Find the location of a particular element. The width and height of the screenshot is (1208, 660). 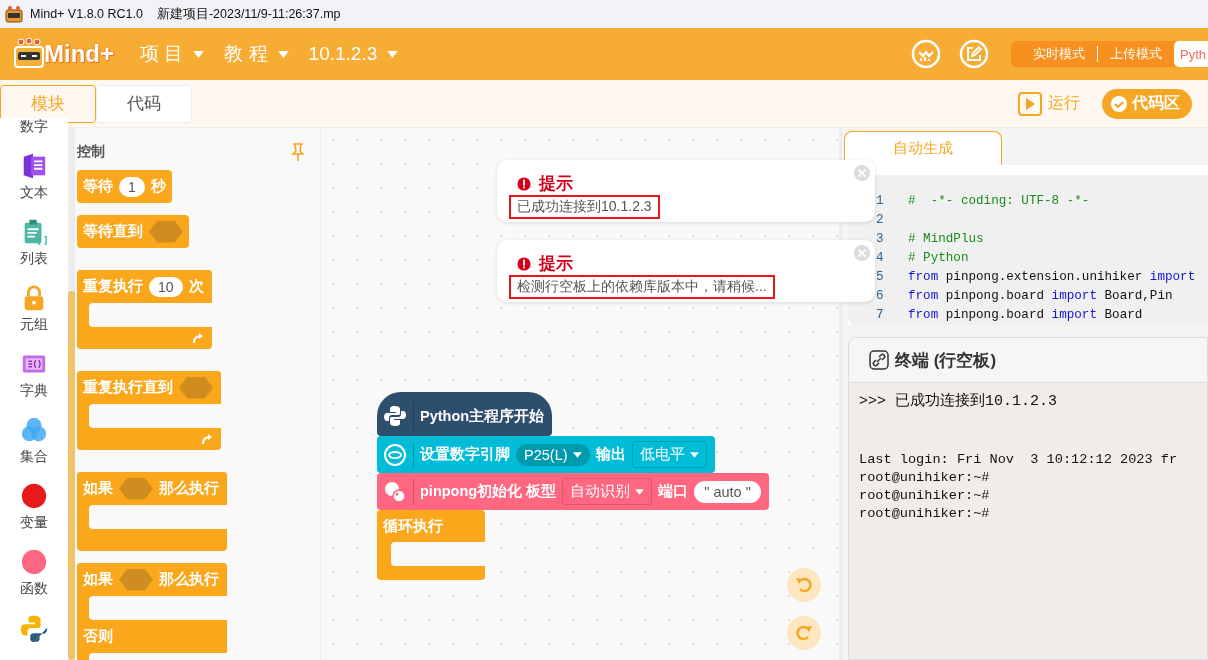

pin-dropdown: P25(L) is located at coordinates (553, 454).